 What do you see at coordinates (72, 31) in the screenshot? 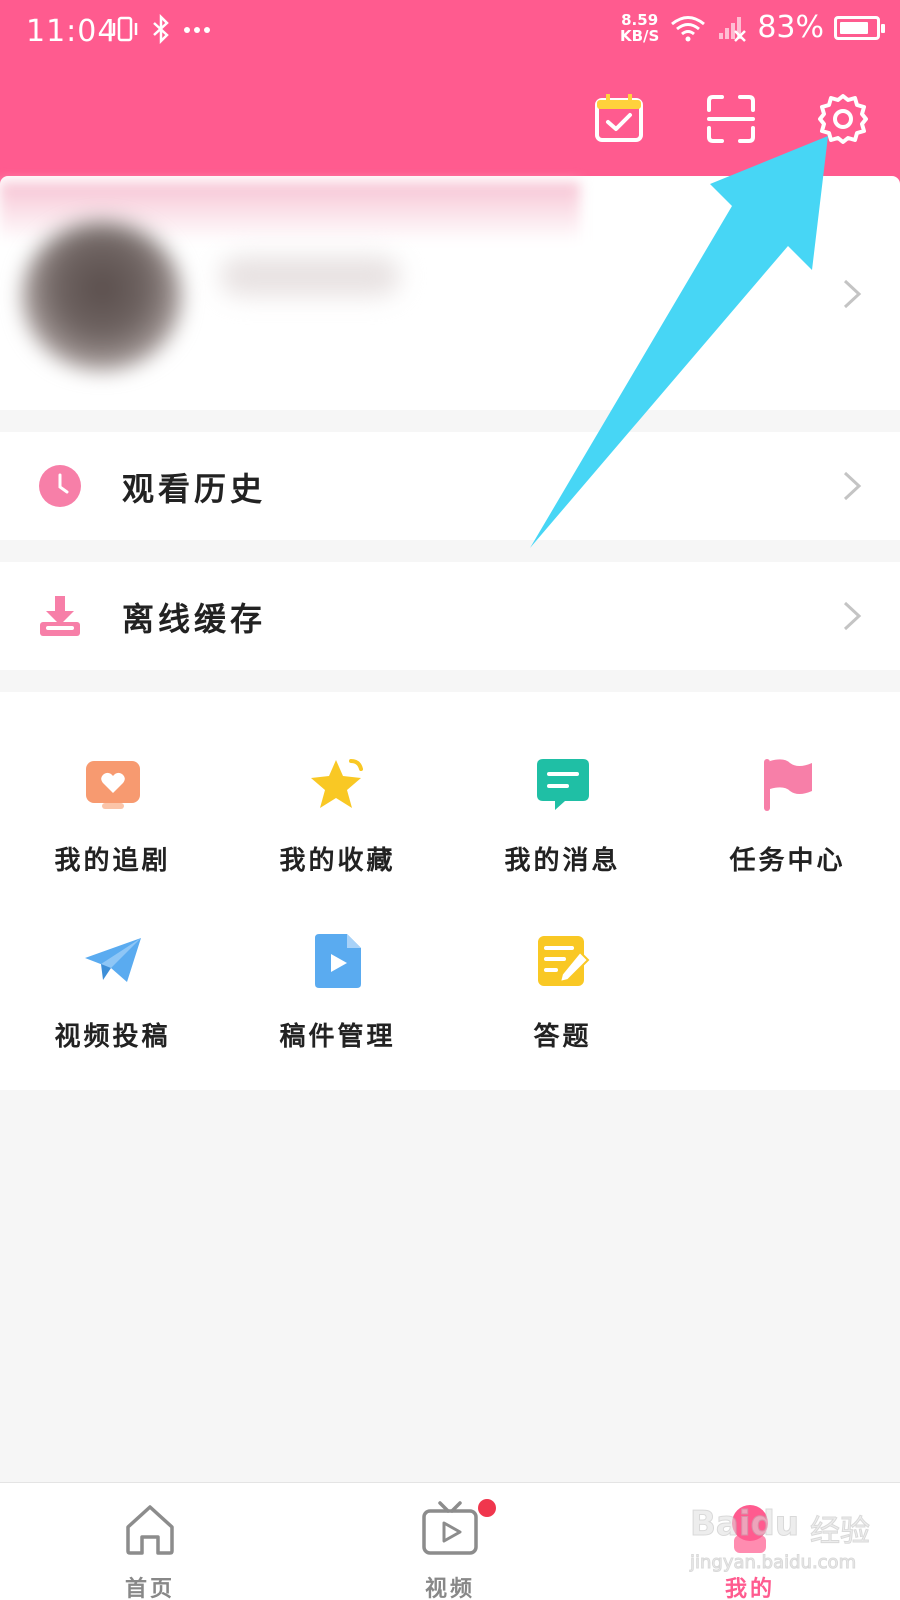
I see `status-time: 11:04` at bounding box center [72, 31].